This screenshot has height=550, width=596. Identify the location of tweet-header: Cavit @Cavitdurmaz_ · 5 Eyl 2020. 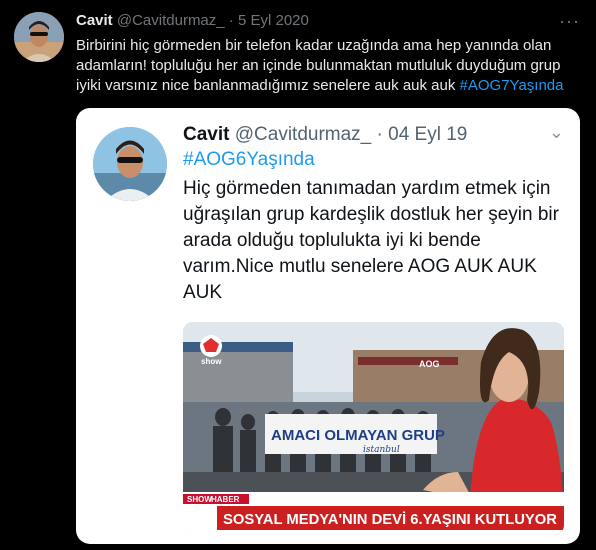
(192, 20).